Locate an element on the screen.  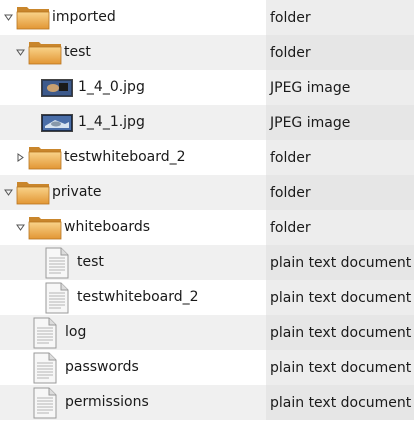
tree-row-testwhiteboard-2-text: testwhiteboard_2 plain text document is located at coordinates (207, 297).